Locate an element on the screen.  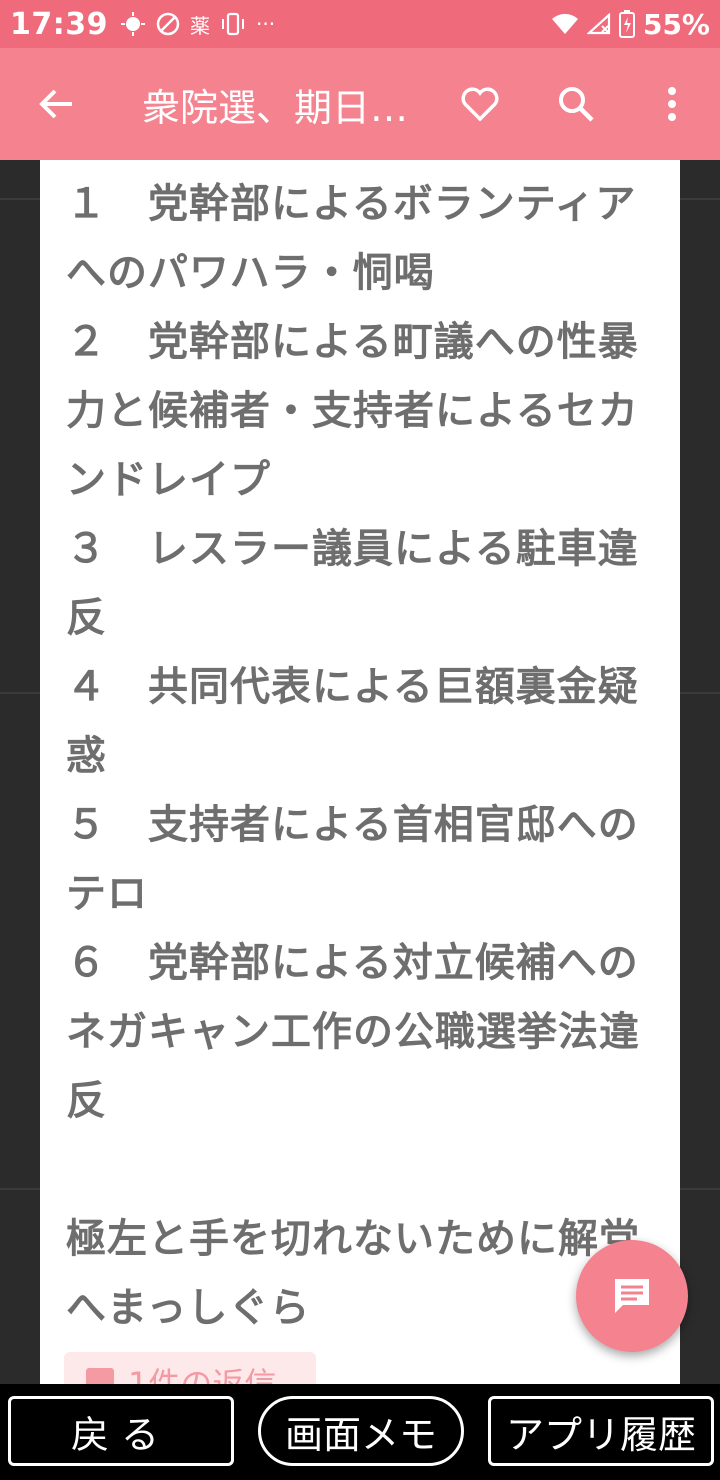
search-icon is located at coordinates (576, 104).